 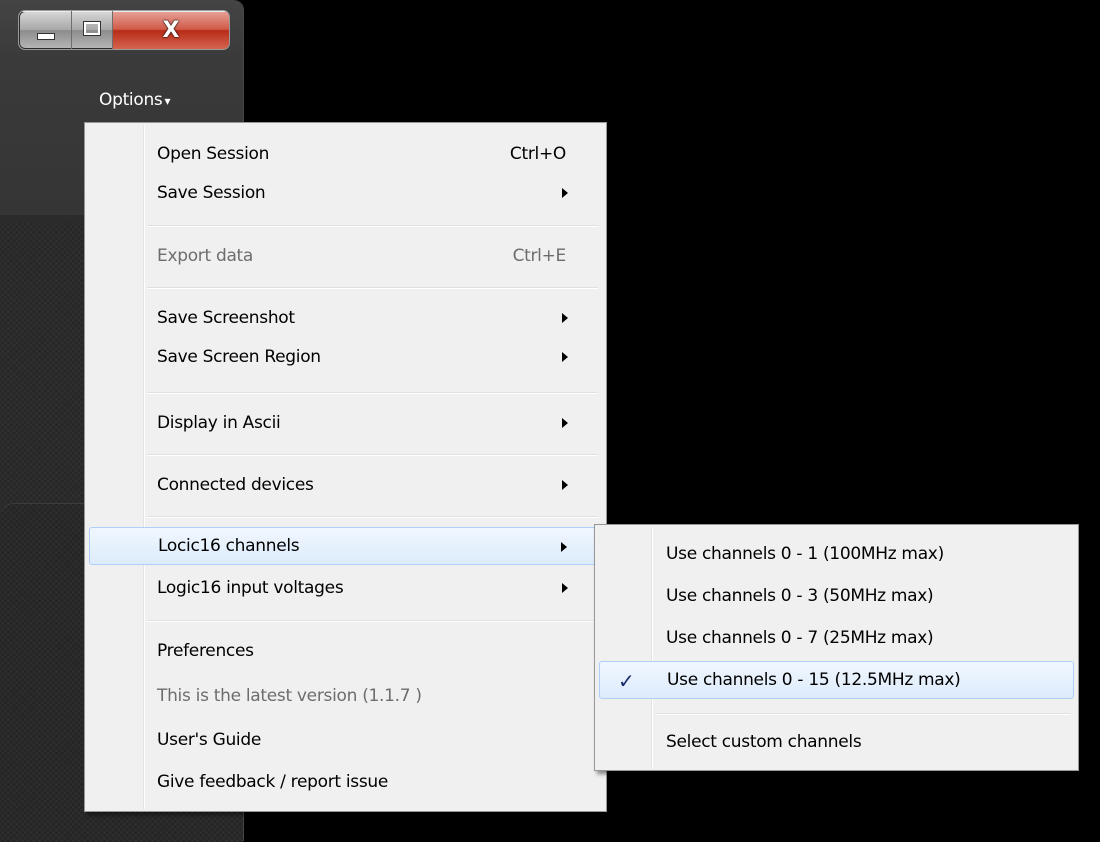 I want to click on menu-item-users-guide: User's Guide, so click(x=345, y=740).